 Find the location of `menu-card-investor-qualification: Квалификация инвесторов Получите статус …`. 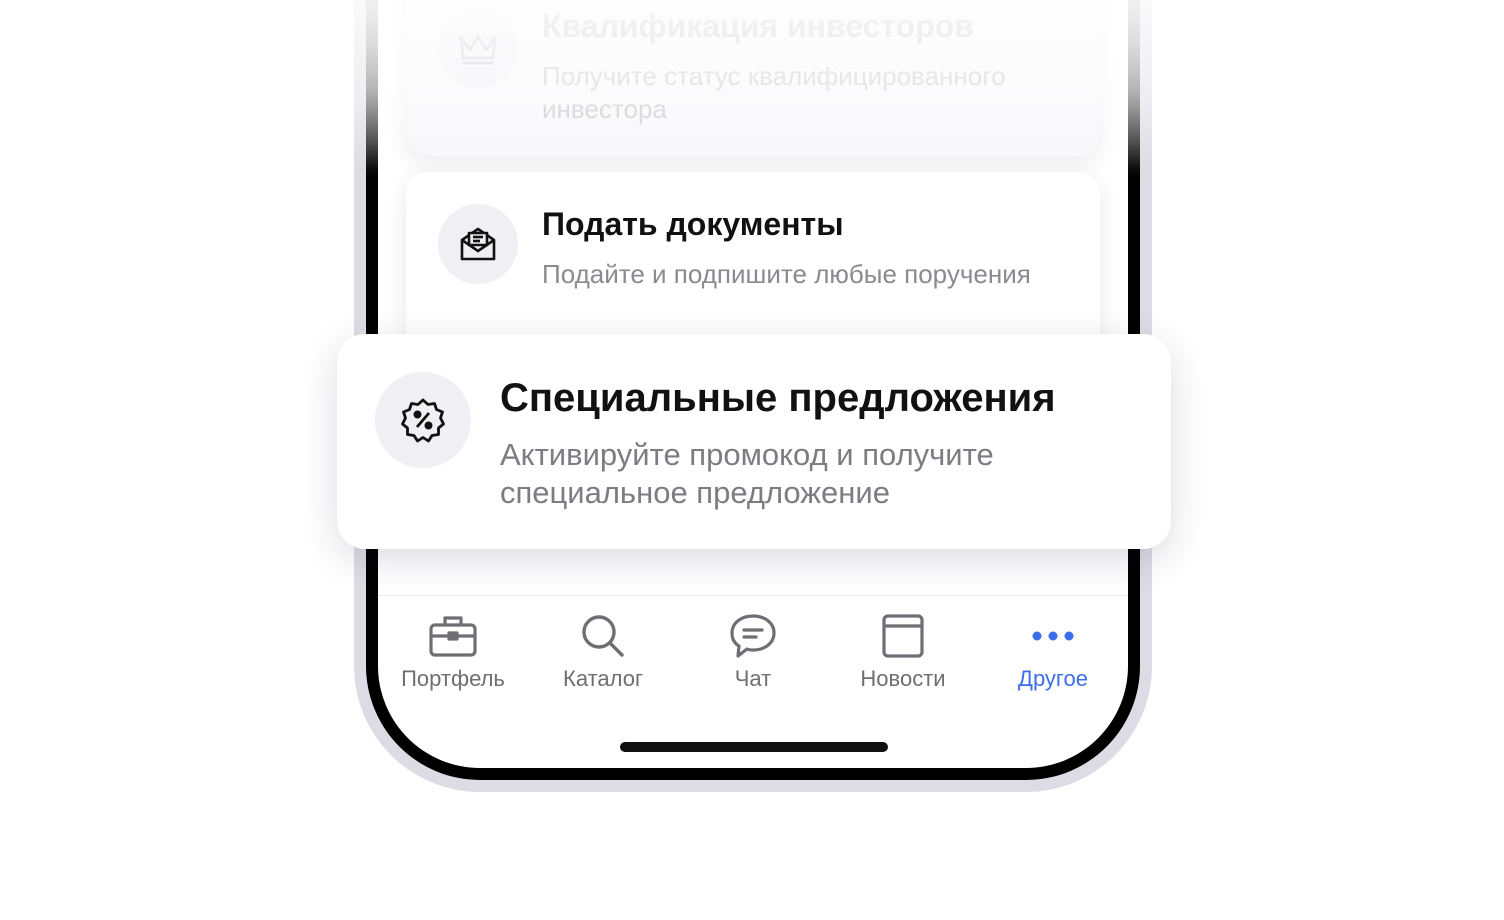

menu-card-investor-qualification: Квалификация инвесторов Получите статус … is located at coordinates (753, 78).